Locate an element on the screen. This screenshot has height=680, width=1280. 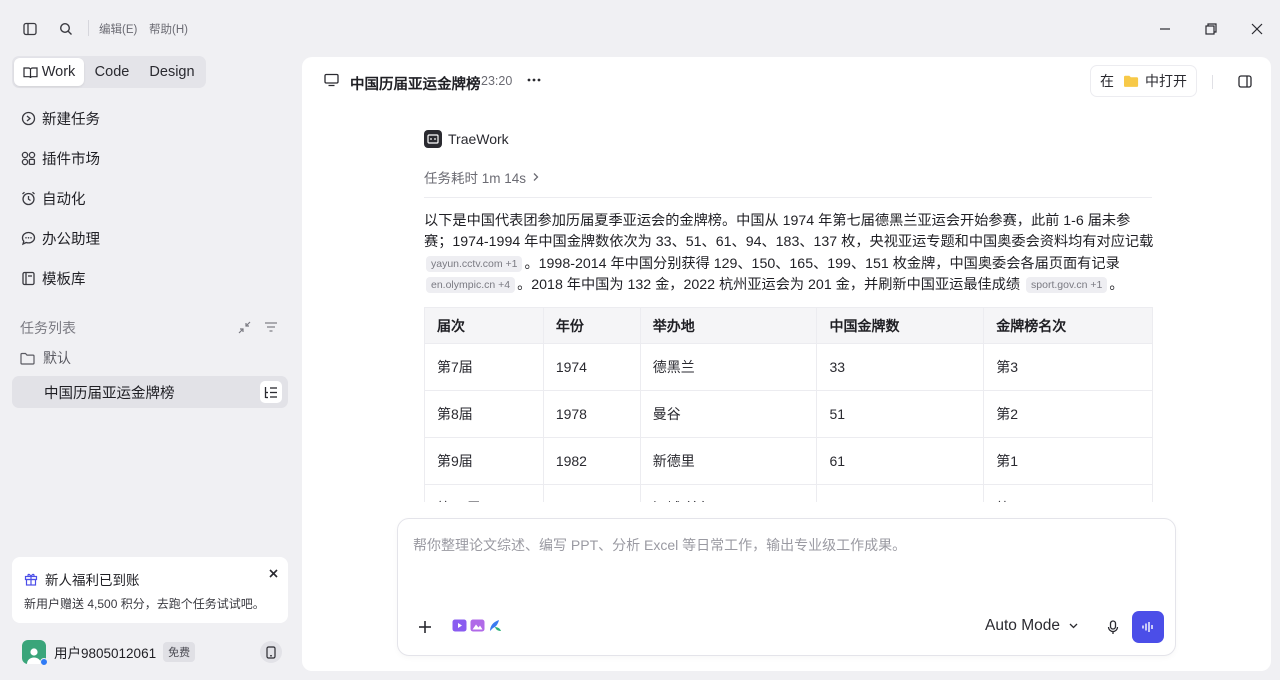
source-chip-olympic: en.olympic.cn +4 is located at coordinates (471, 284).